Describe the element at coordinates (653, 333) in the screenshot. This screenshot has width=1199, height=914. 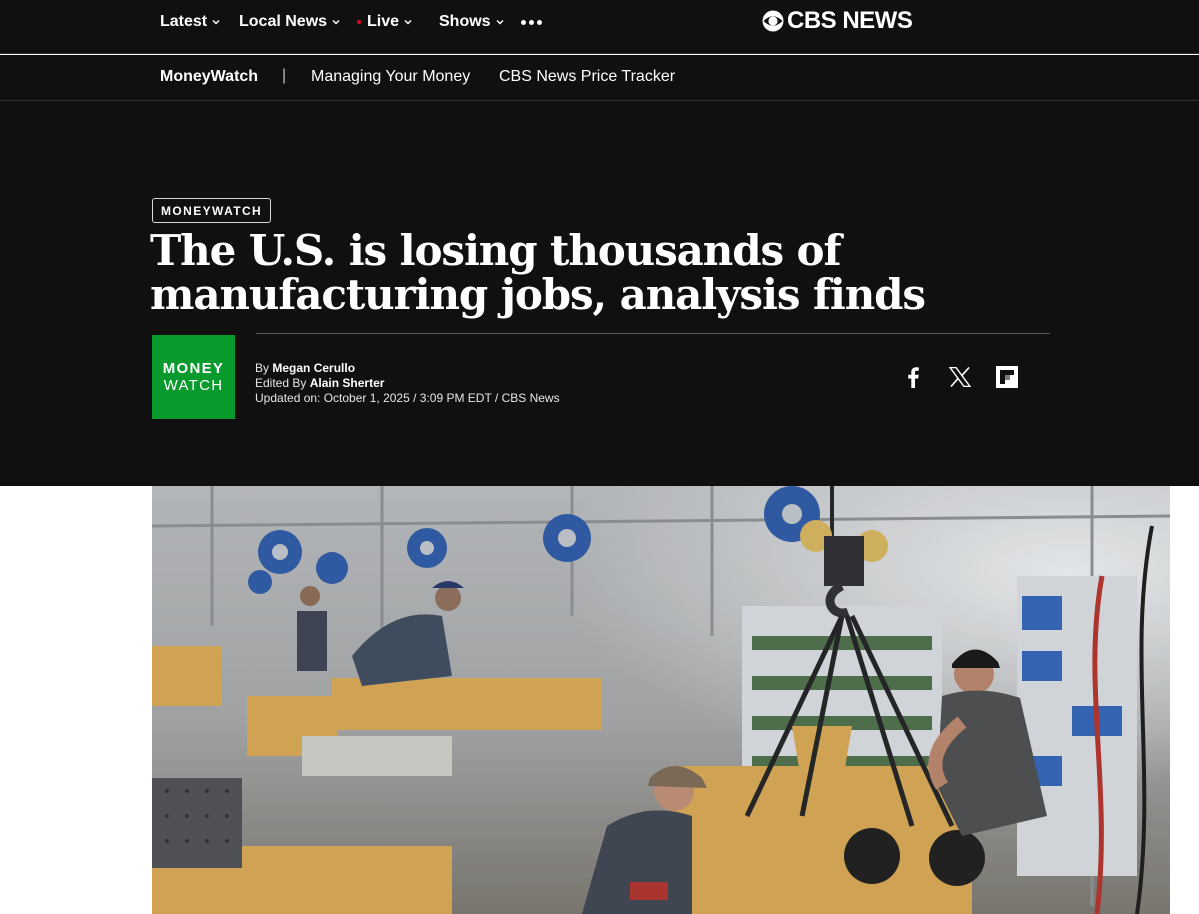
I see `divider` at that location.